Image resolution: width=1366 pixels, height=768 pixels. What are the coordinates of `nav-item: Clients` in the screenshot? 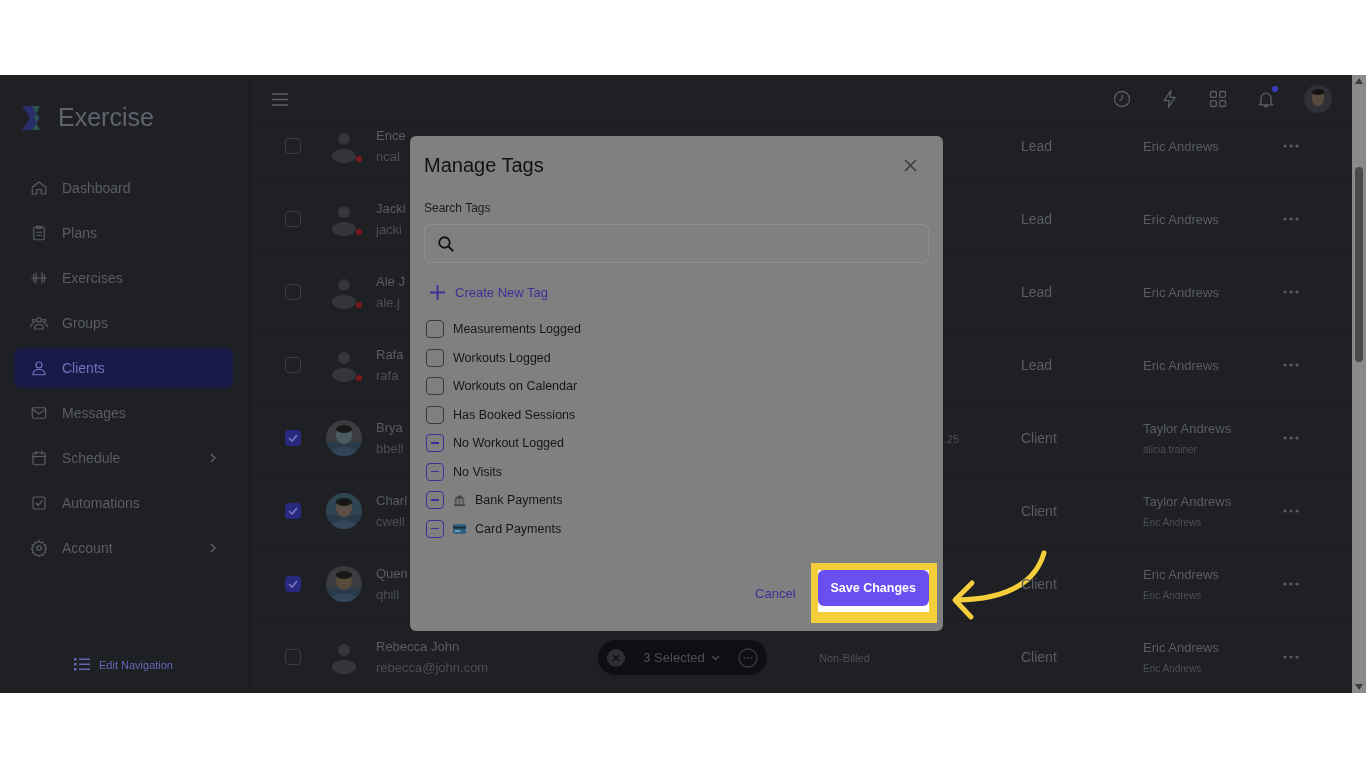 It's located at (123, 368).